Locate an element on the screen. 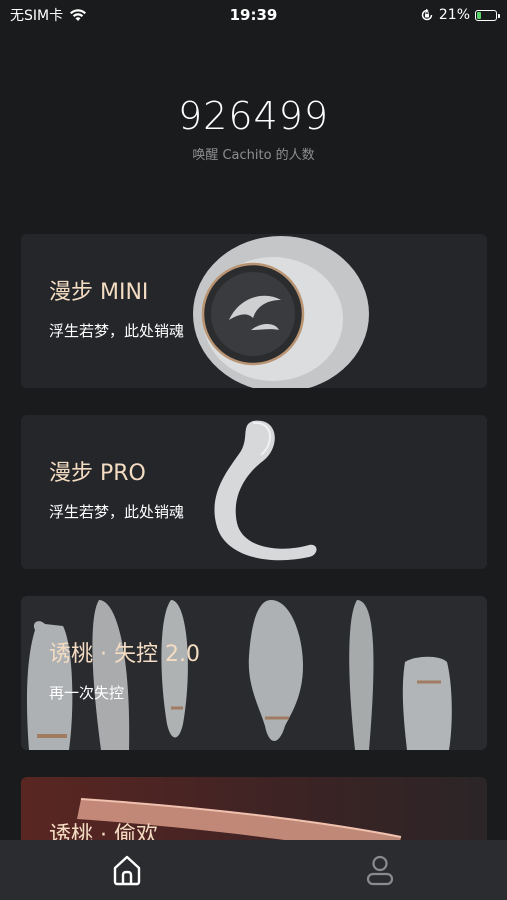 This screenshot has width=507, height=900. orientation-lock-icon is located at coordinates (427, 14).